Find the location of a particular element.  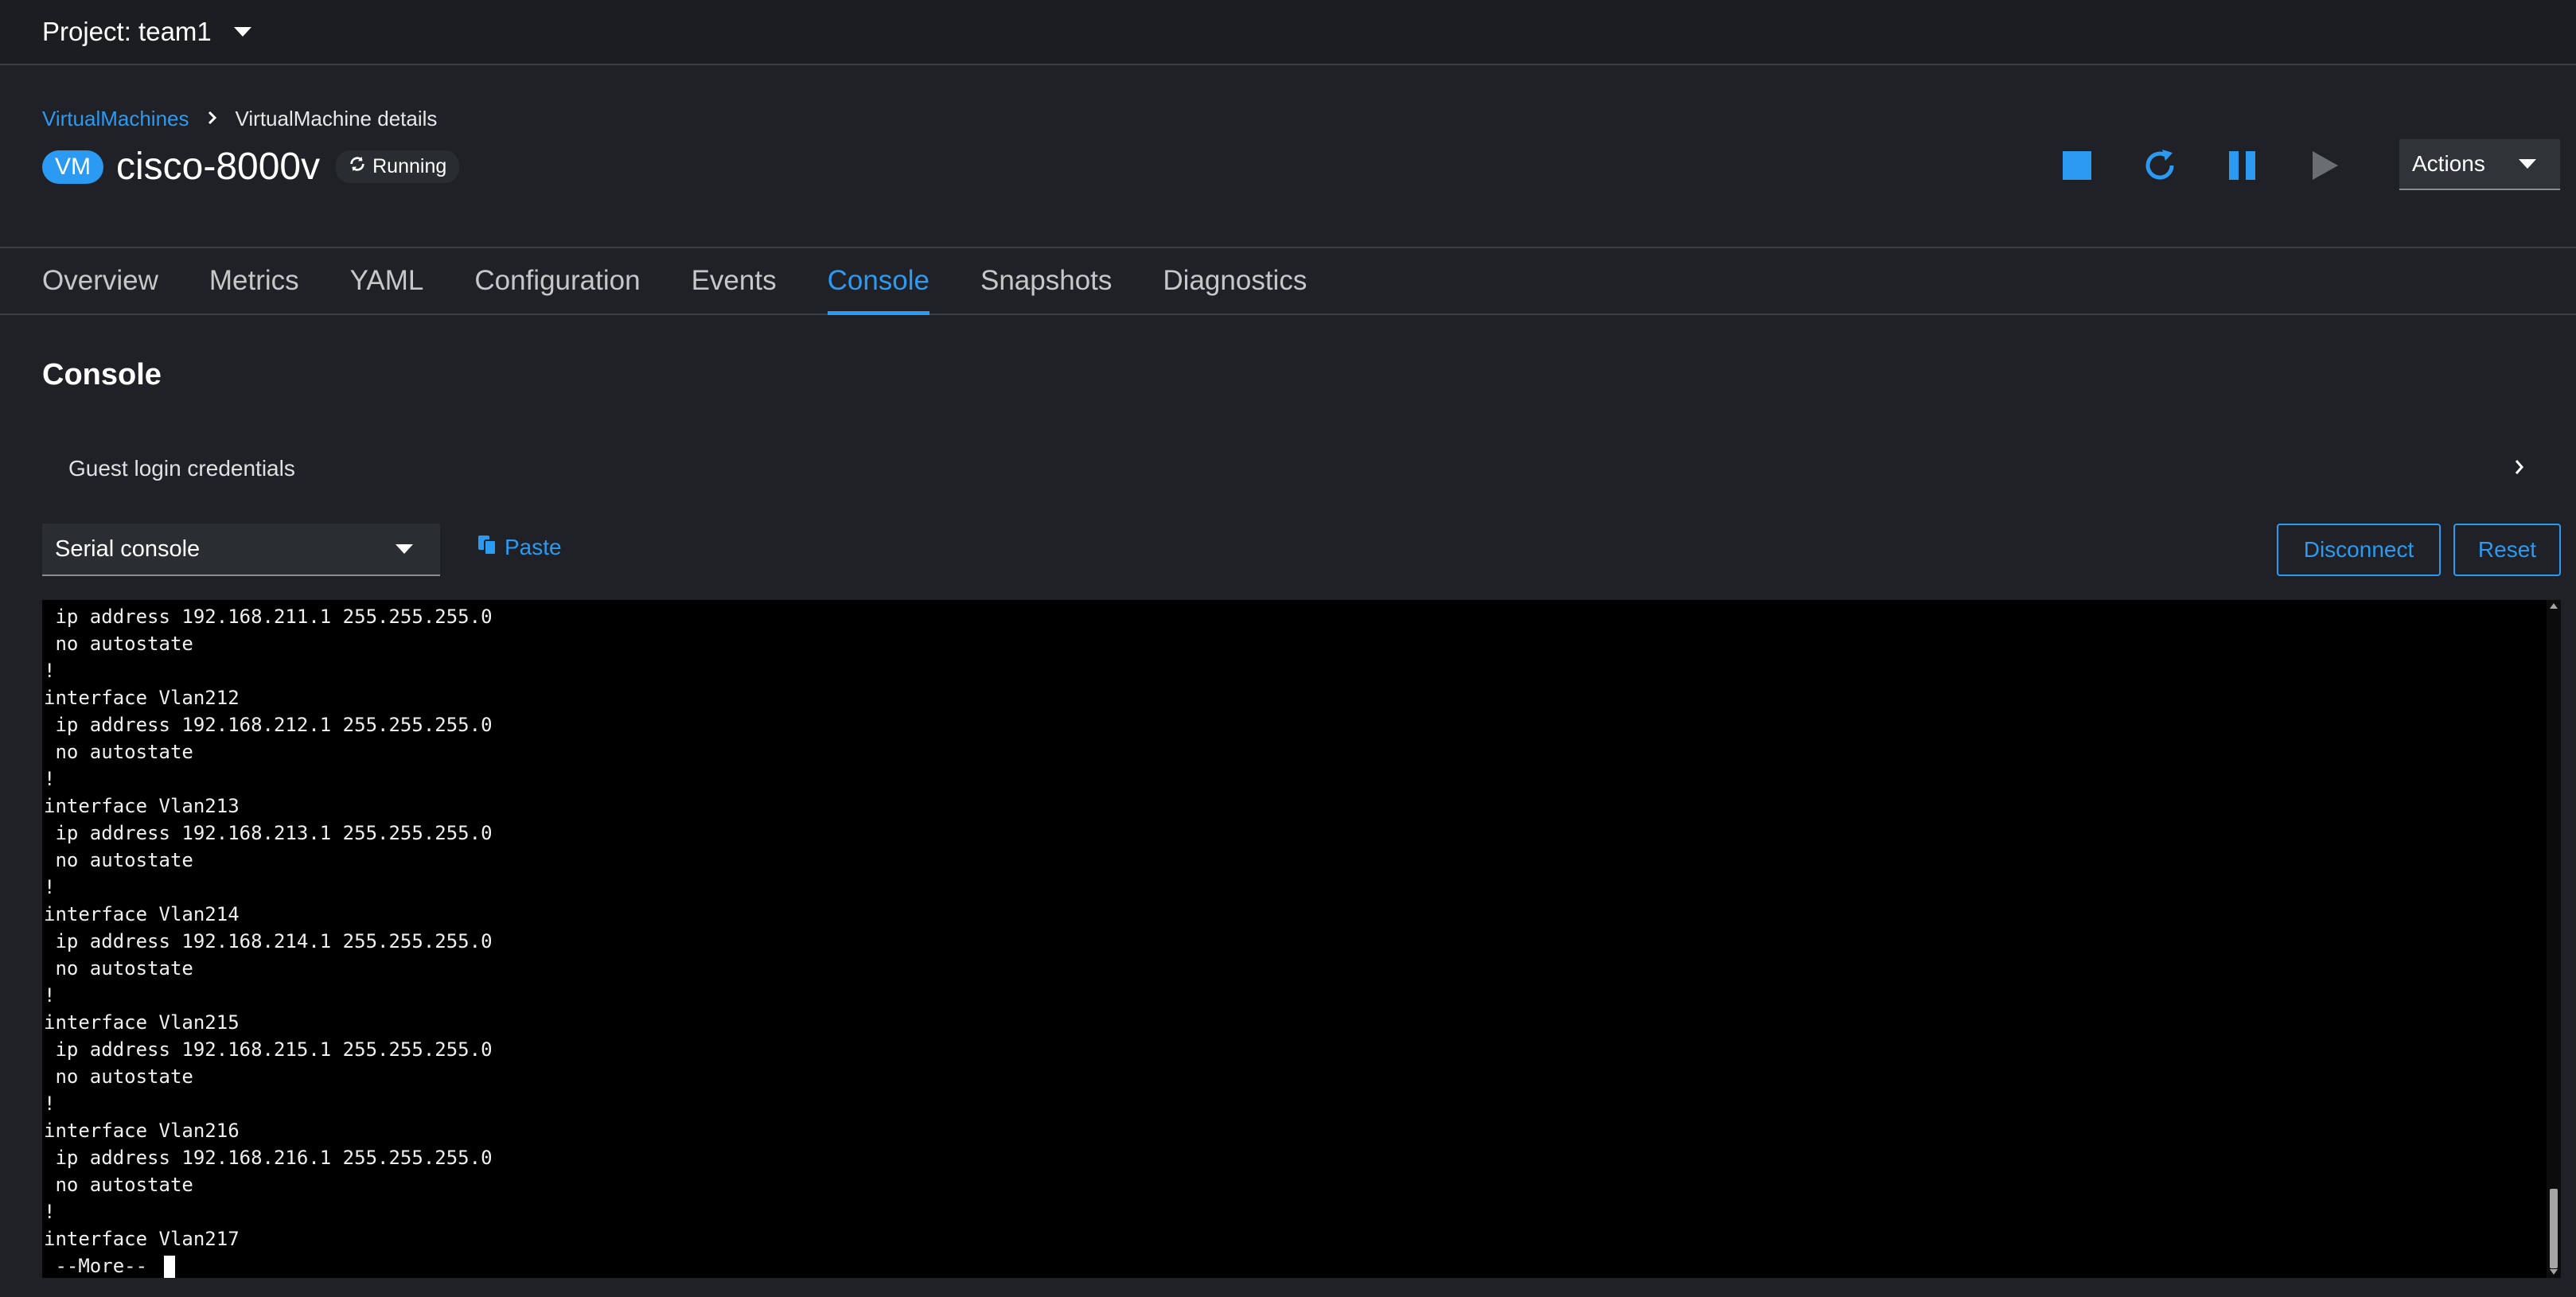

tab-configuration: Configuration is located at coordinates (557, 281).